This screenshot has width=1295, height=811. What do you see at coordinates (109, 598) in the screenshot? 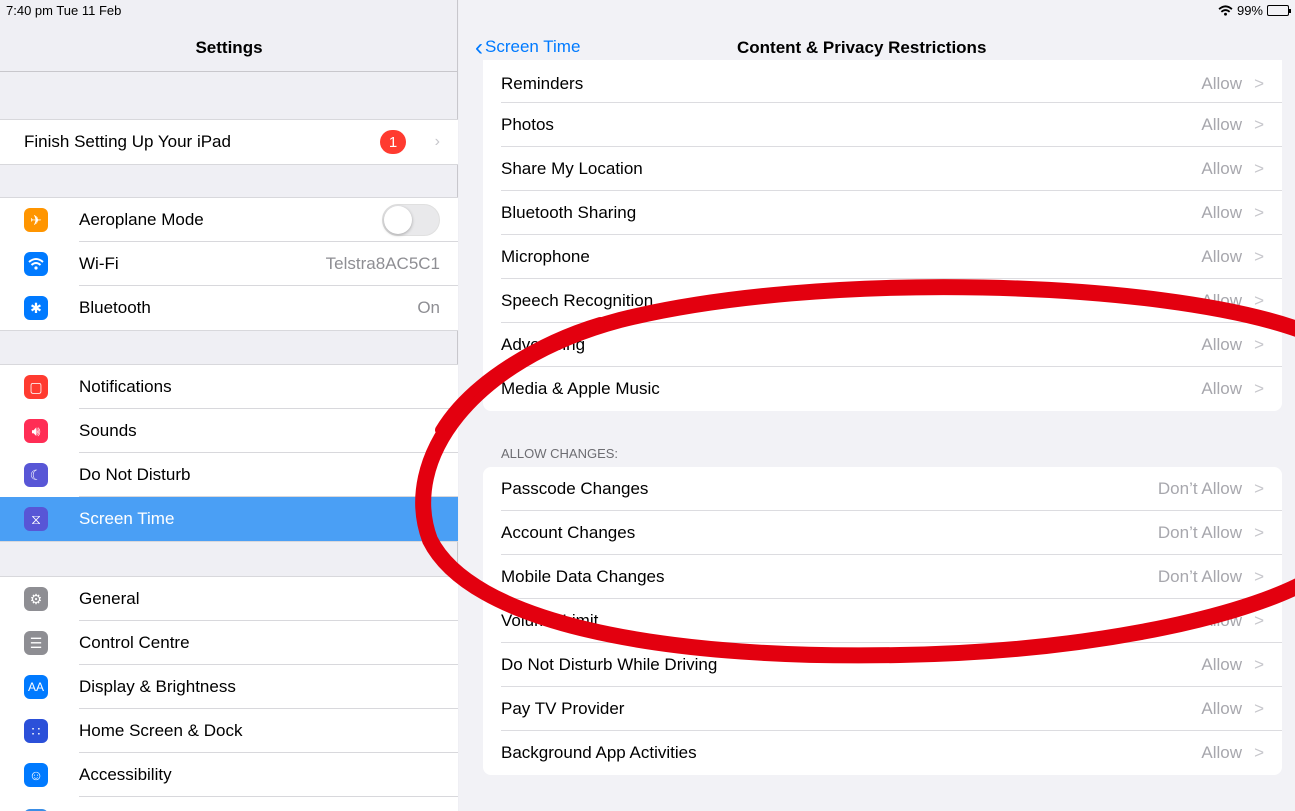
I see `sidebar-item-label: General` at bounding box center [109, 598].